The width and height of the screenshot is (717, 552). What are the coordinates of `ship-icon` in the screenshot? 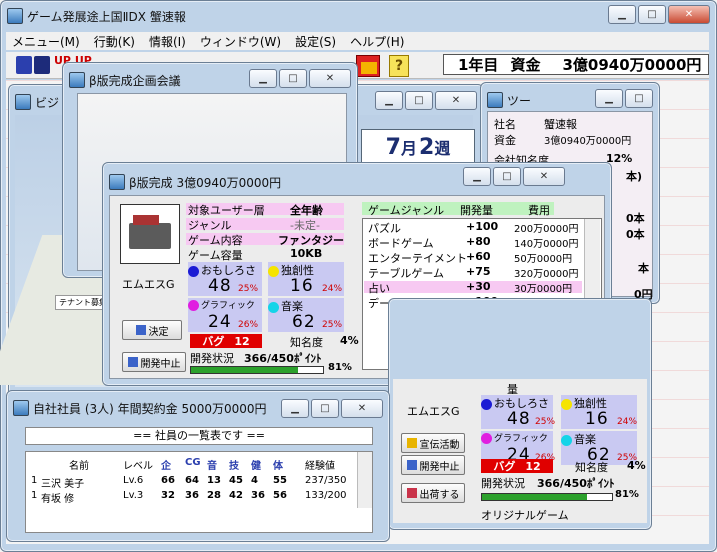 It's located at (411, 493).